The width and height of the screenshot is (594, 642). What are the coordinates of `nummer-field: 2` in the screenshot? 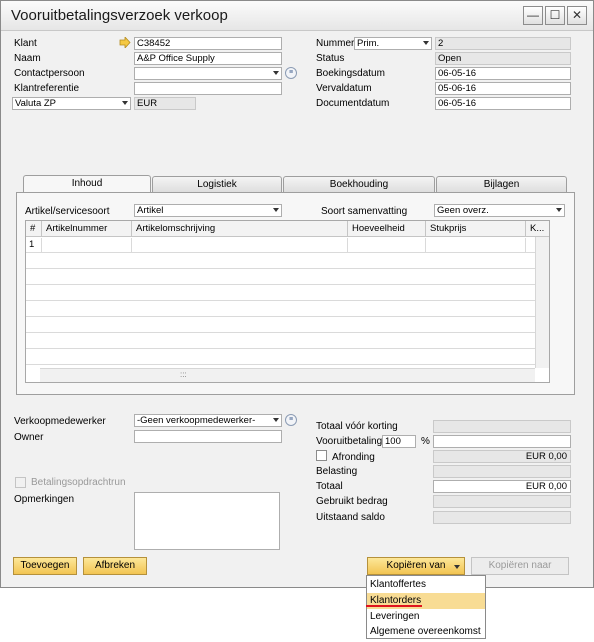 It's located at (503, 43).